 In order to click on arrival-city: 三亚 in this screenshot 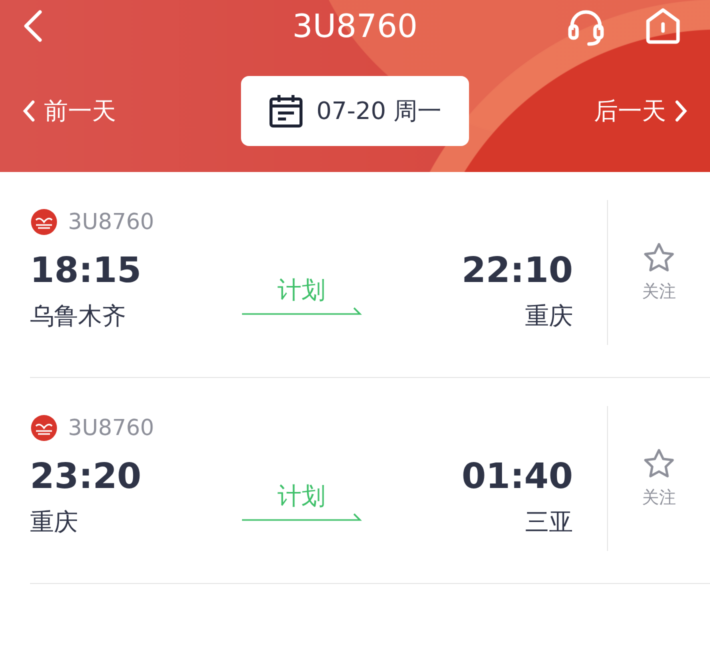, I will do `click(549, 522)`.